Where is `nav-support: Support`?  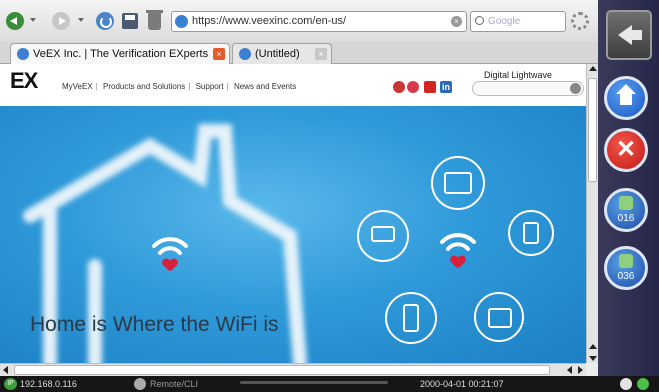 nav-support: Support is located at coordinates (210, 86).